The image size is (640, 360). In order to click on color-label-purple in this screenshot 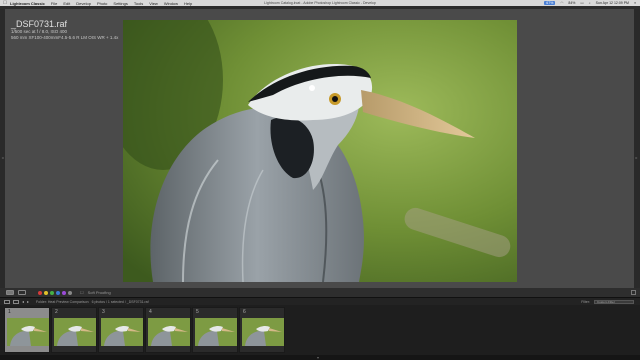, I will do `click(64, 292)`.